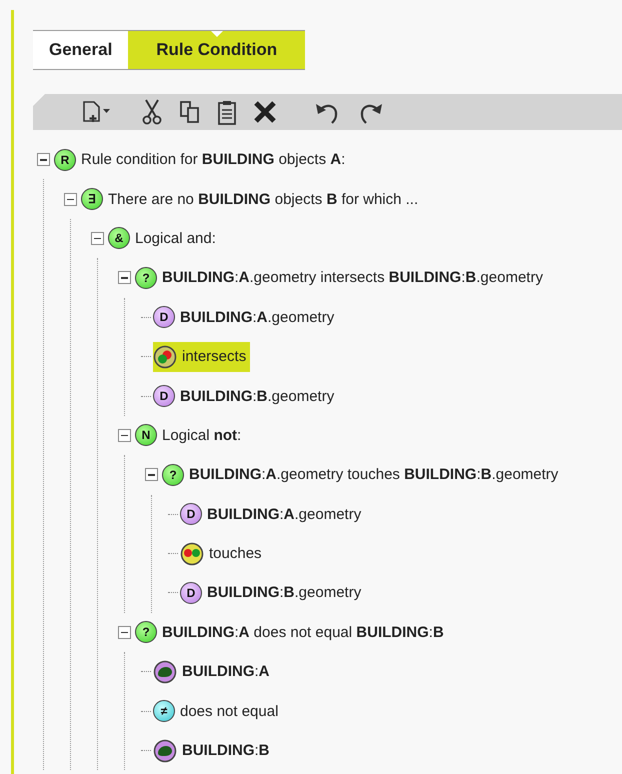 Image resolution: width=622 pixels, height=774 pixels. What do you see at coordinates (202, 435) in the screenshot?
I see `node-label: Logical not:` at bounding box center [202, 435].